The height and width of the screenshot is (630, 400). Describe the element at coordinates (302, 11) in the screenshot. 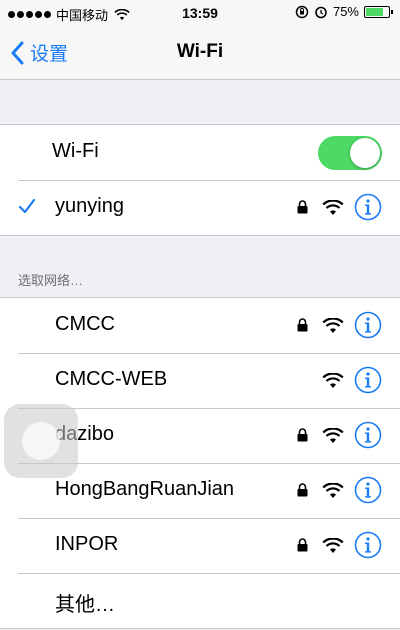

I see `rotation-lock-icon` at that location.